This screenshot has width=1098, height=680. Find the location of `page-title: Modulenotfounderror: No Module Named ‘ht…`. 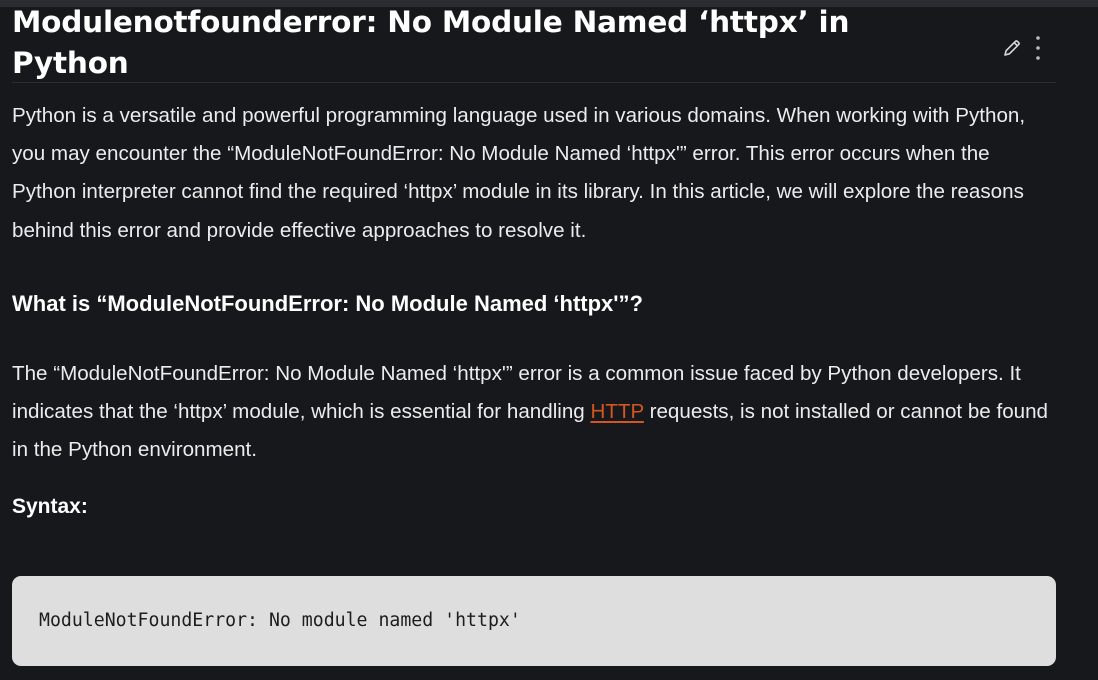

page-title: Modulenotfounderror: No Module Named ‘ht… is located at coordinates (431, 42).